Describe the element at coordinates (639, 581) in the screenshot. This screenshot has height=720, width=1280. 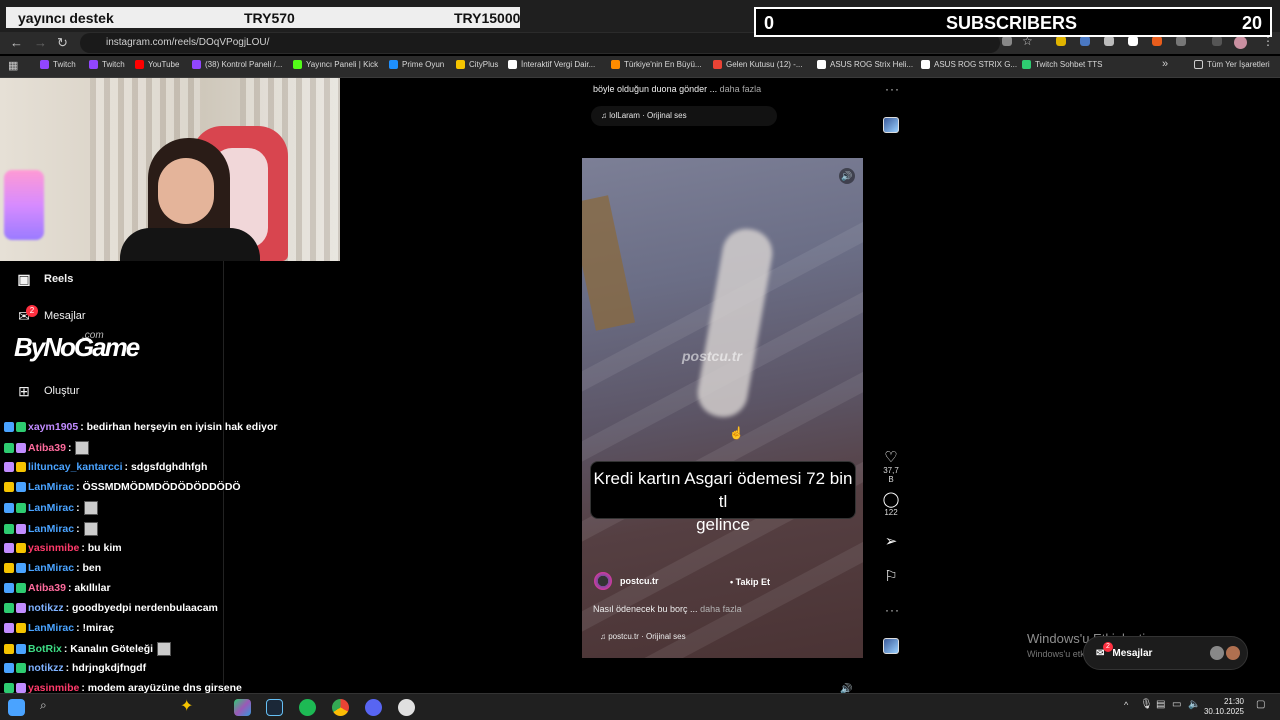
I see `author-name: postcu.tr` at that location.